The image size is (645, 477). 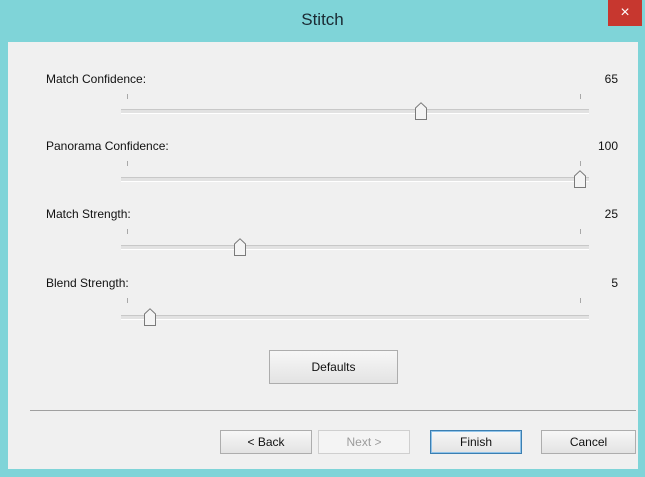 What do you see at coordinates (88, 214) in the screenshot?
I see `match-strength-label: Match Strength:` at bounding box center [88, 214].